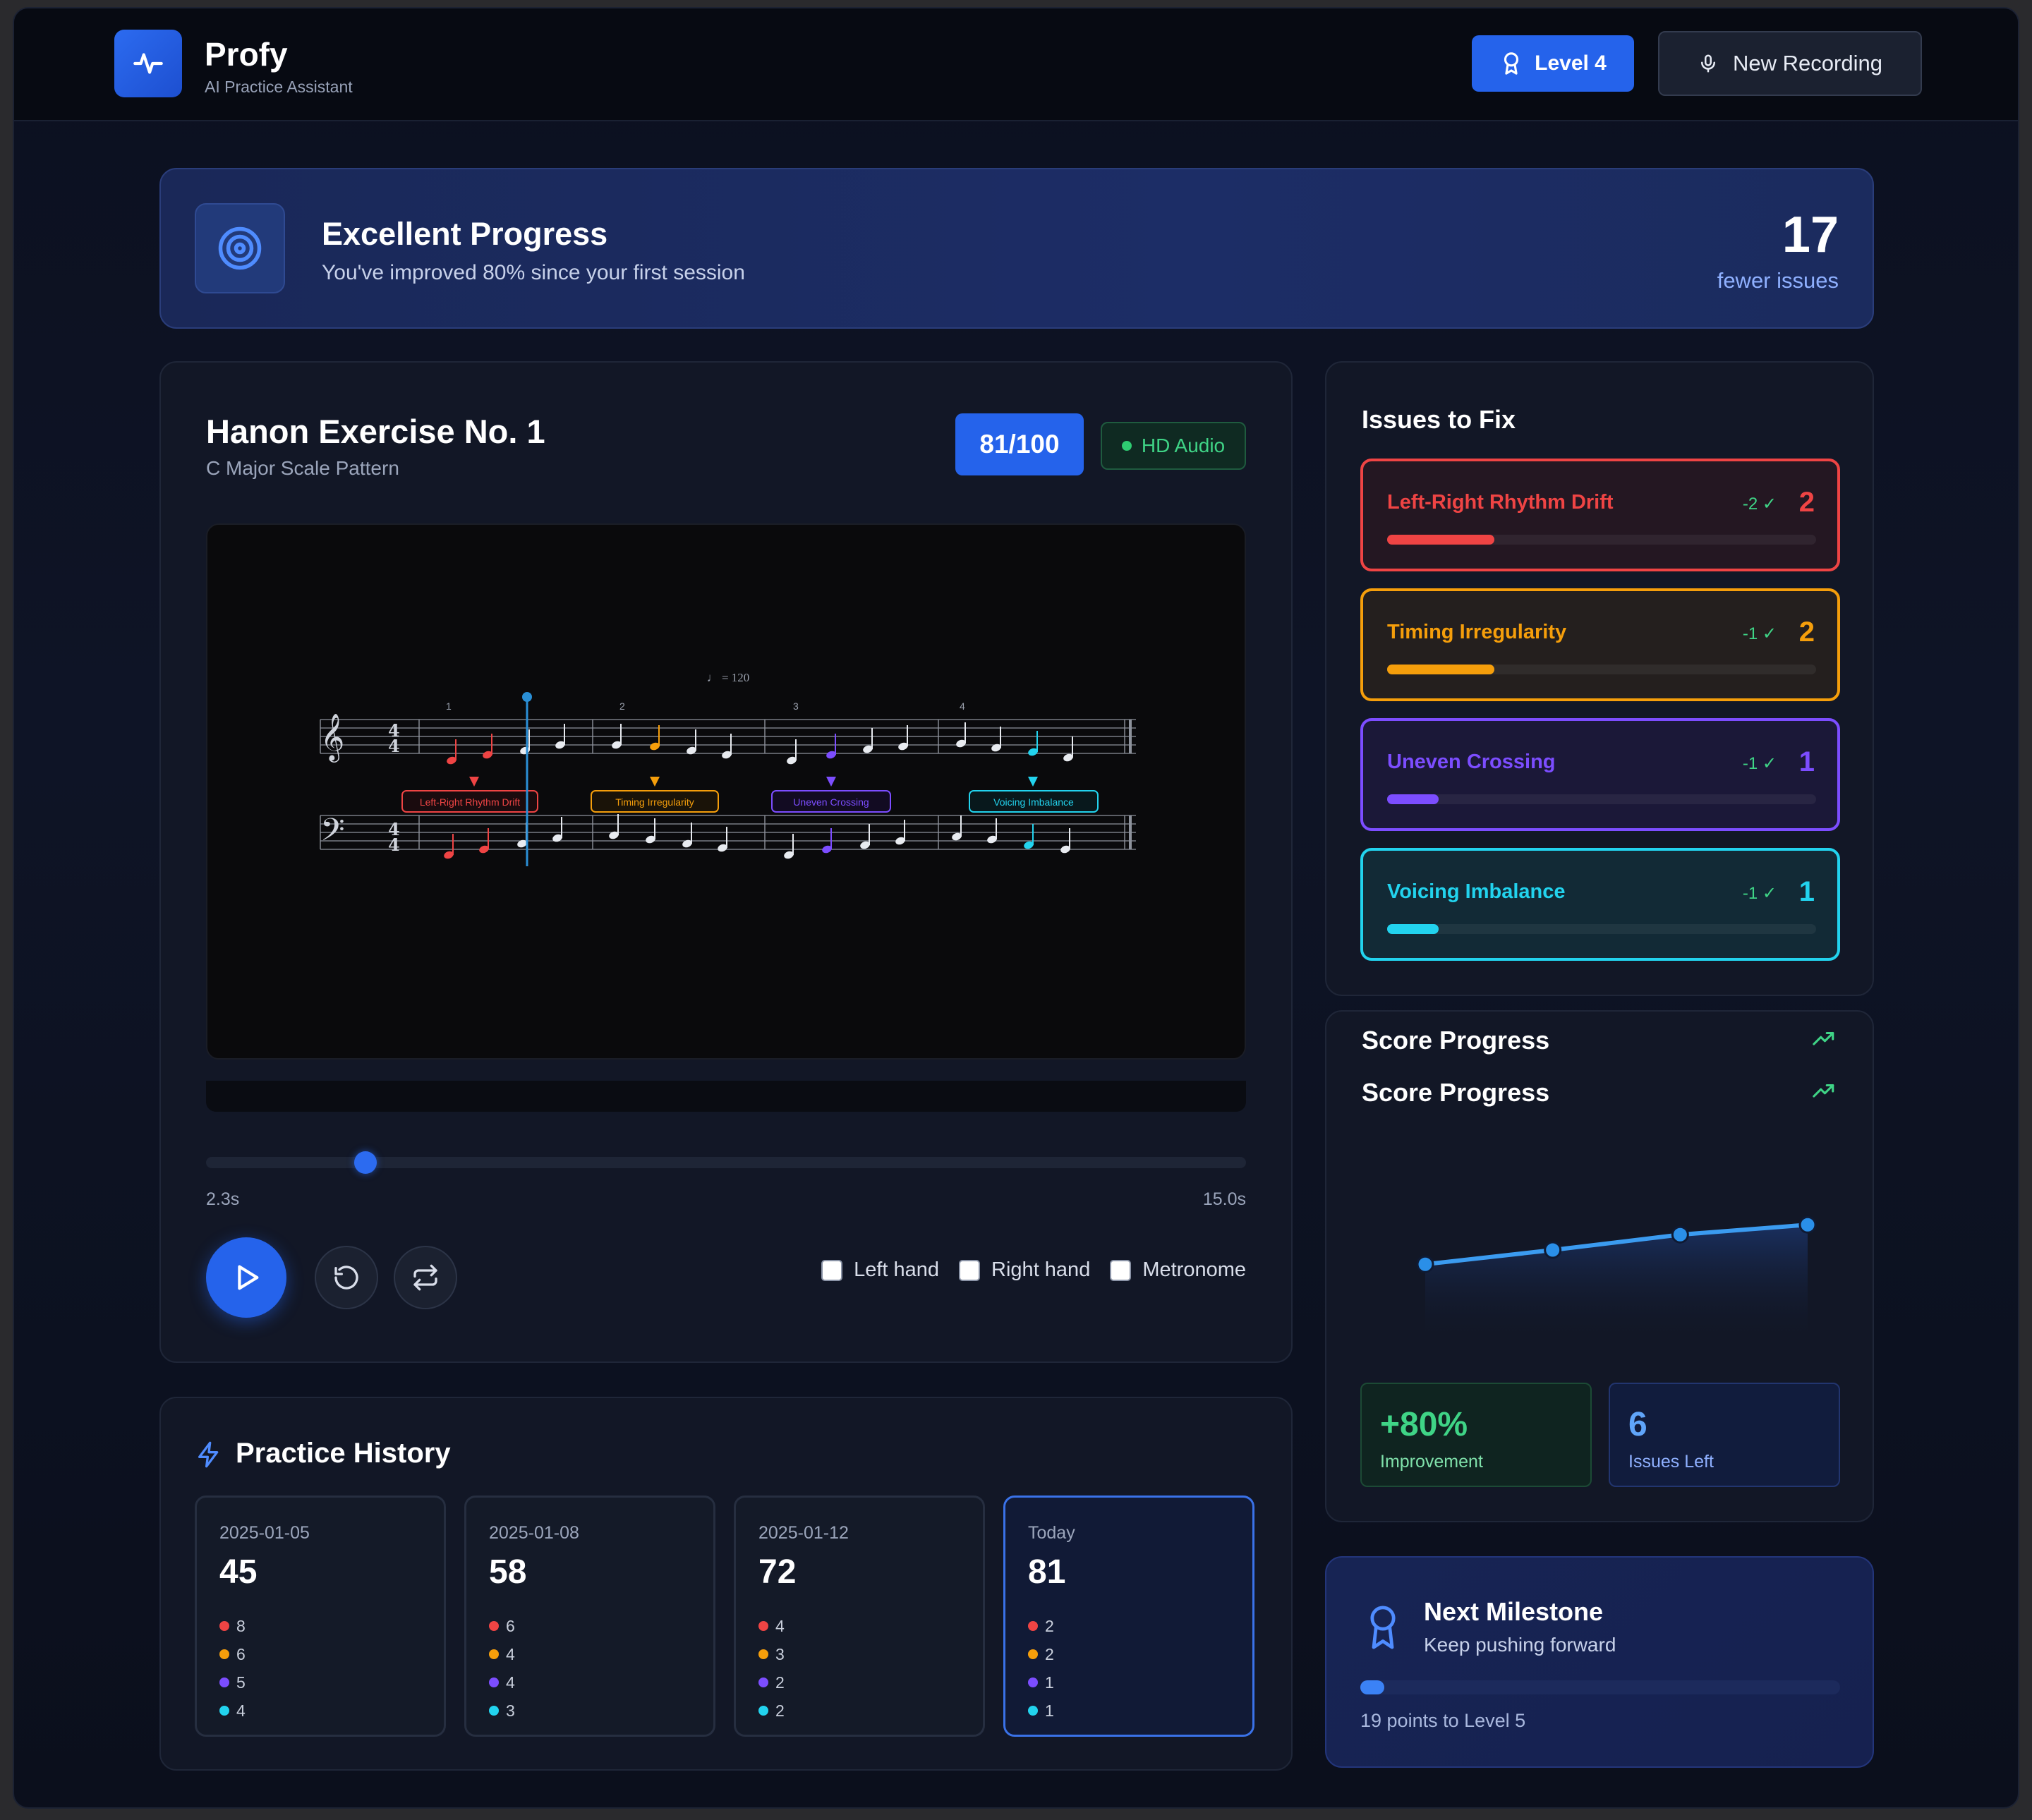 This screenshot has height=1820, width=2032. What do you see at coordinates (771, 1711) in the screenshot?
I see `session-issue-count: 2` at bounding box center [771, 1711].